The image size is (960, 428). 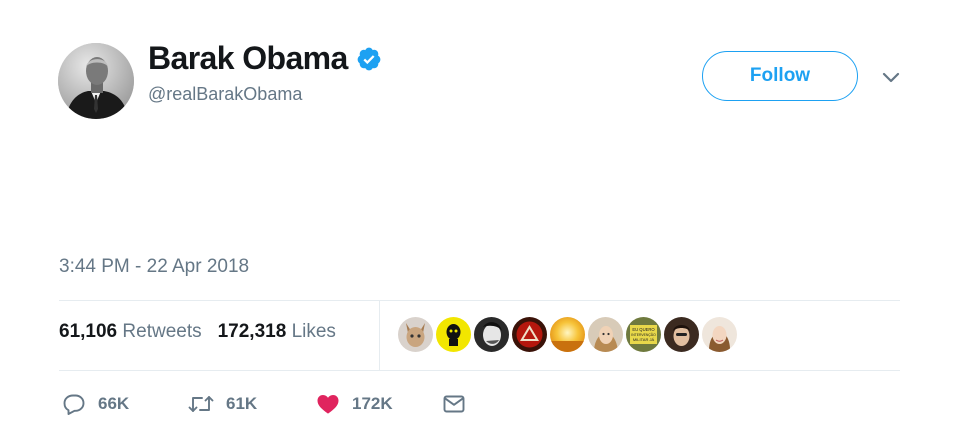 I want to click on direct-message-button, so click(x=454, y=404).